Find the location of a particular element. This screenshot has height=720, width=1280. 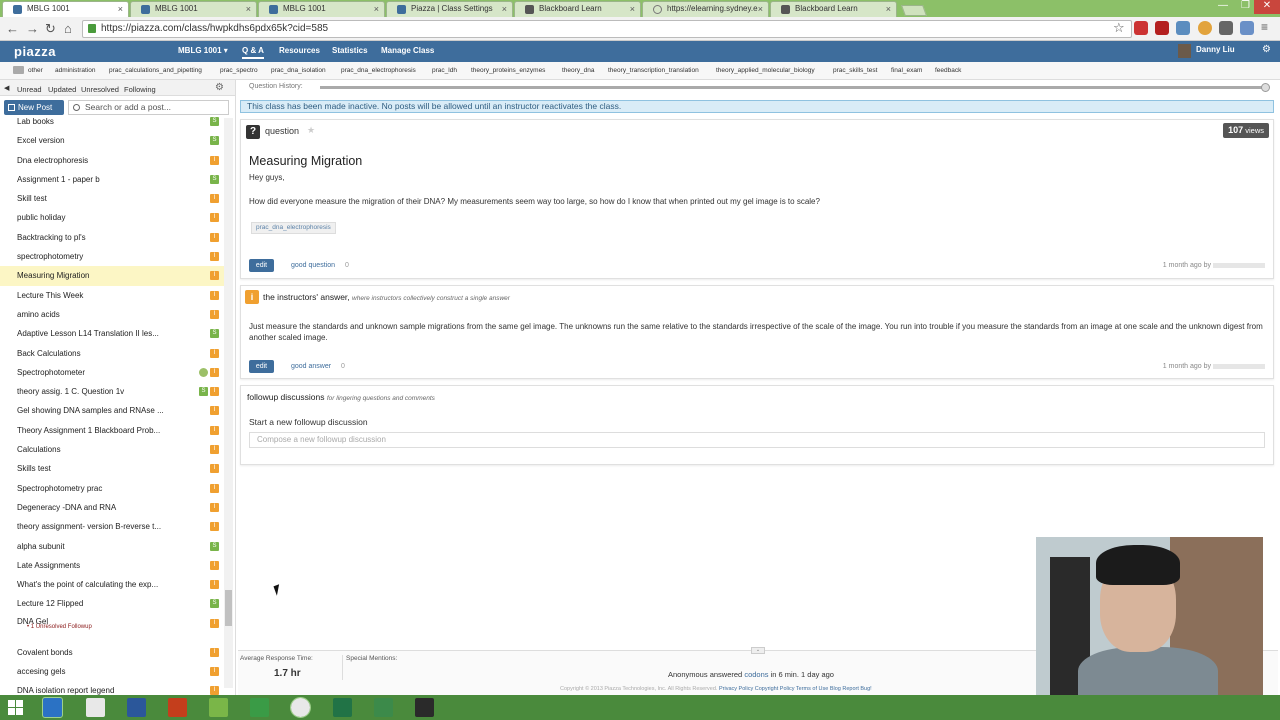

post-list-item: Assignment 1 - paper b S is located at coordinates (112, 179).